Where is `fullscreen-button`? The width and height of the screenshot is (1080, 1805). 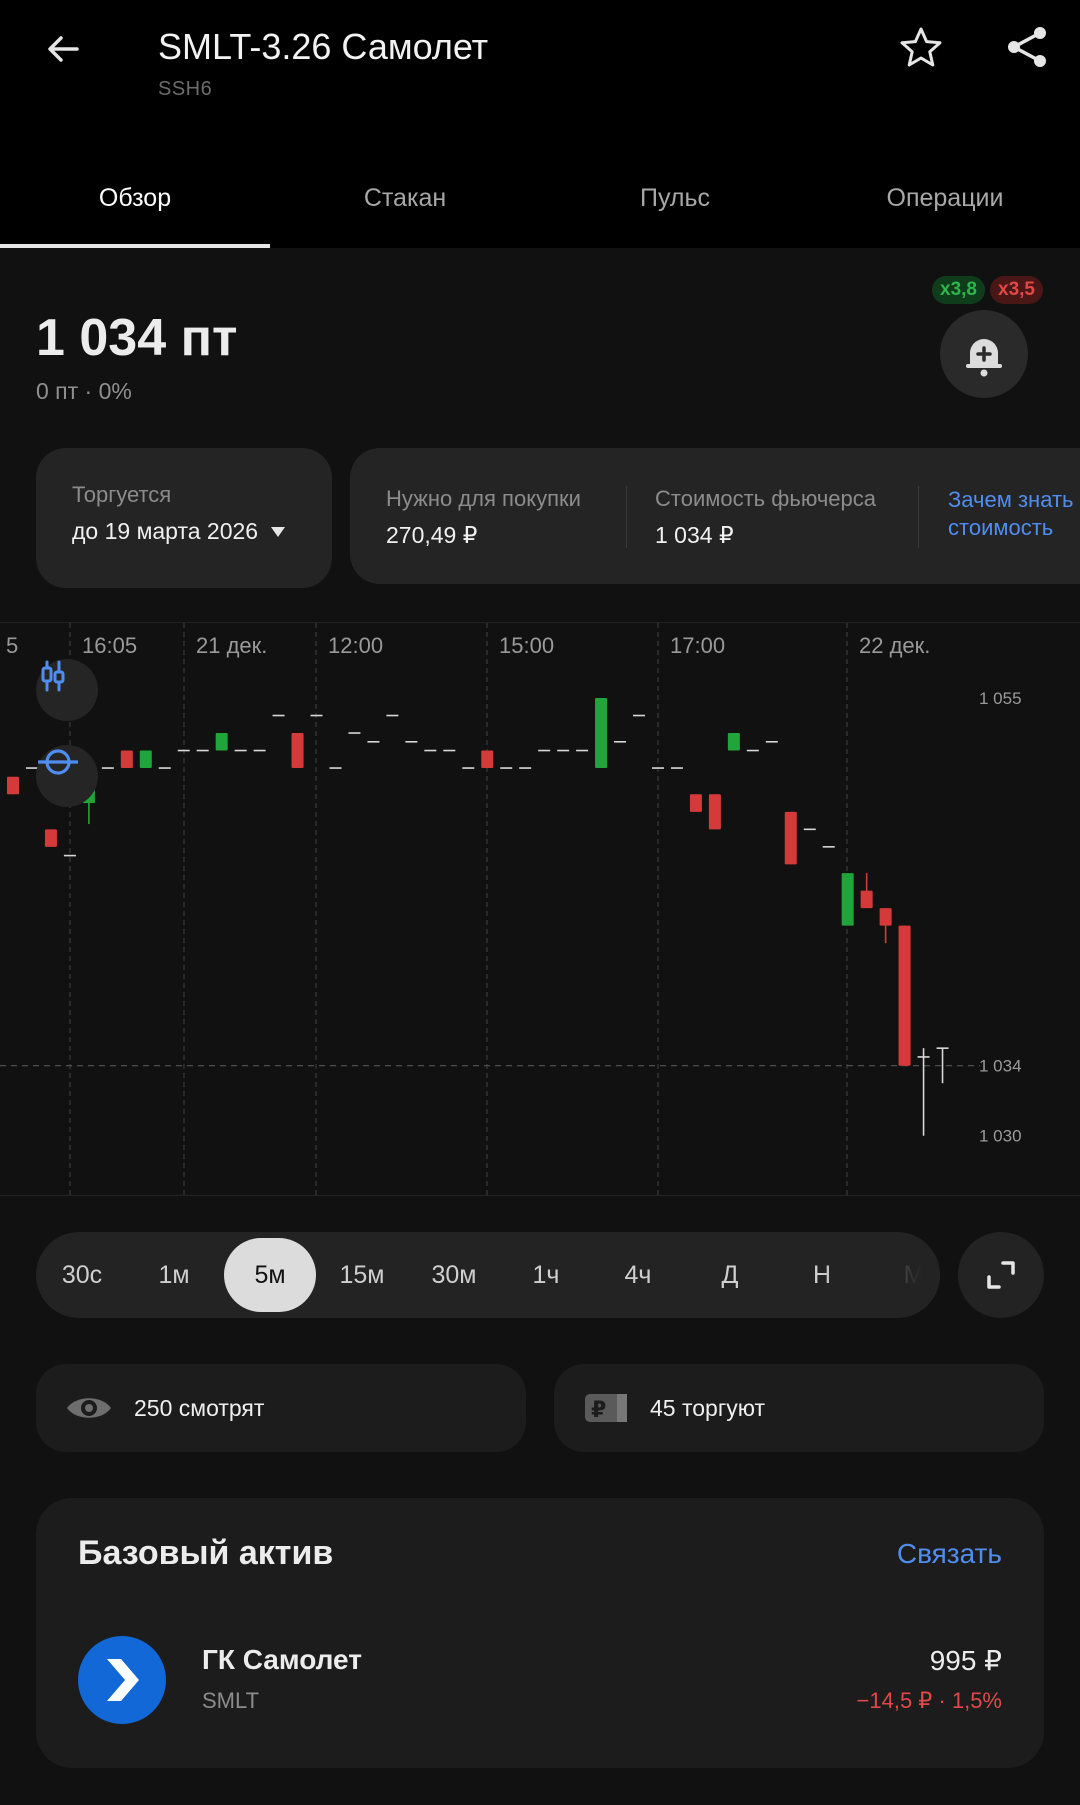
fullscreen-button is located at coordinates (1001, 1275).